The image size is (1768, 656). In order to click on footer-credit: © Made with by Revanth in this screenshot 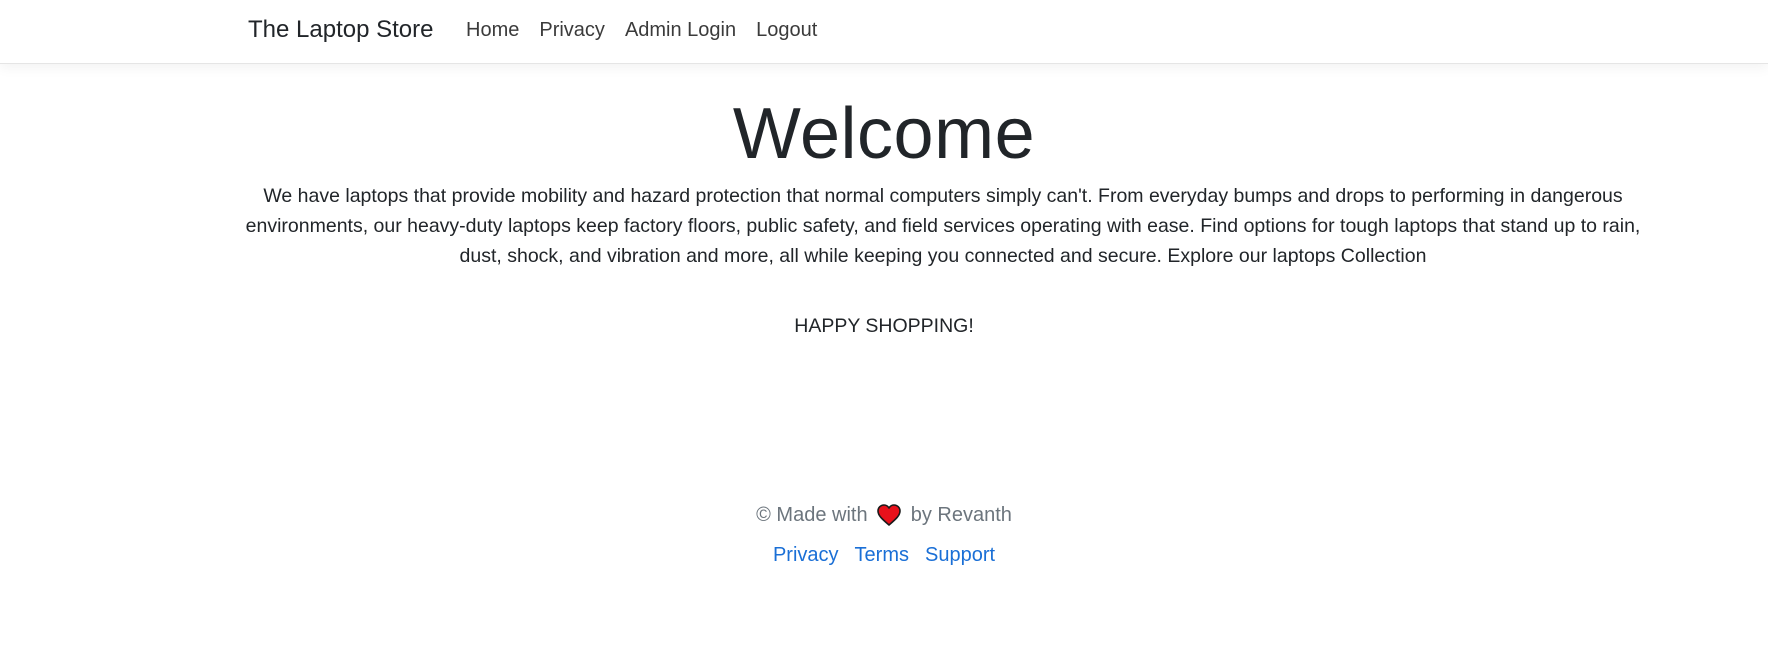, I will do `click(884, 517)`.